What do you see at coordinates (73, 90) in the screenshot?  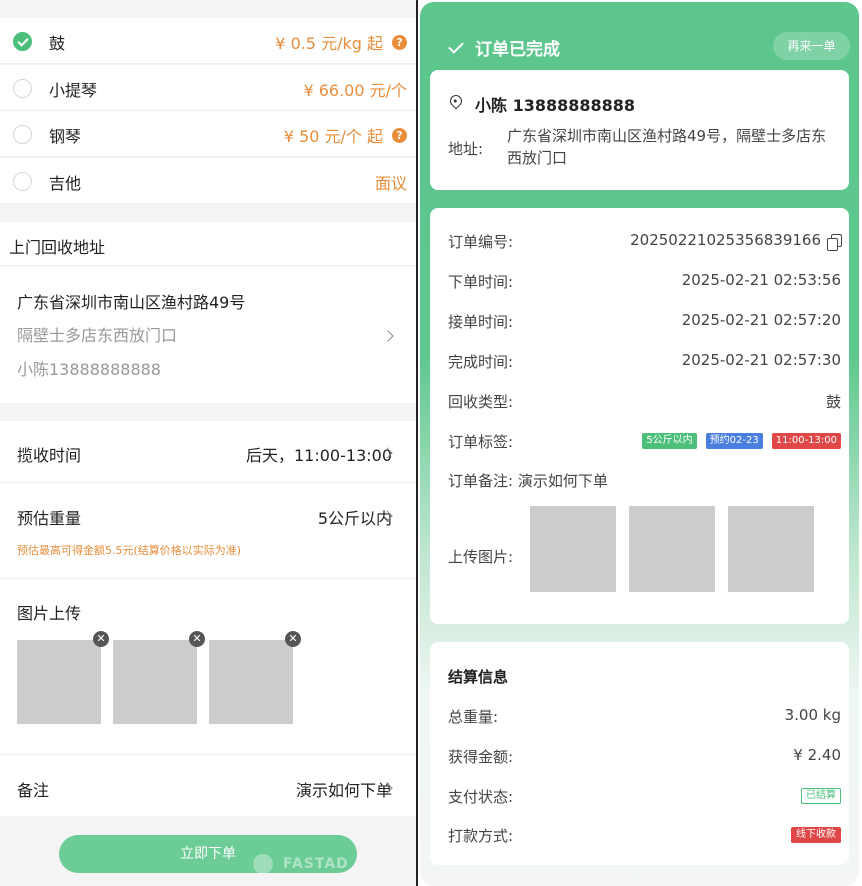 I see `category-name: 小提琴` at bounding box center [73, 90].